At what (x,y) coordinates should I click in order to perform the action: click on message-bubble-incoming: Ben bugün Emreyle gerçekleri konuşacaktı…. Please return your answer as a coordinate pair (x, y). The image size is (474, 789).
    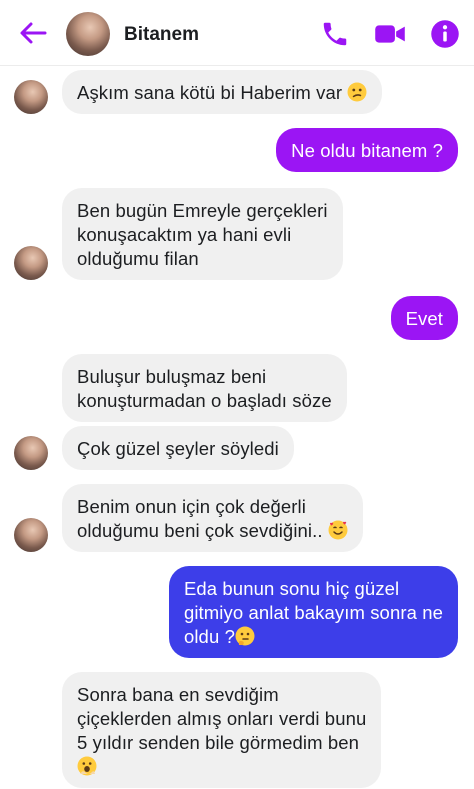
    Looking at the image, I should click on (202, 234).